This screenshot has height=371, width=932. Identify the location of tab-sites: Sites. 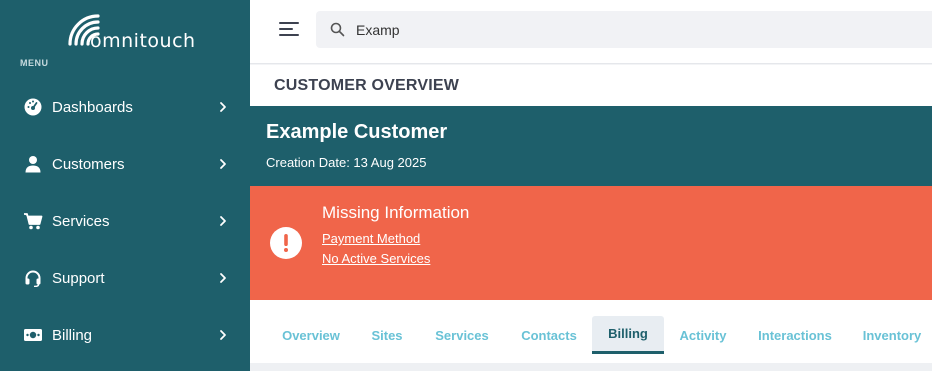
(387, 335).